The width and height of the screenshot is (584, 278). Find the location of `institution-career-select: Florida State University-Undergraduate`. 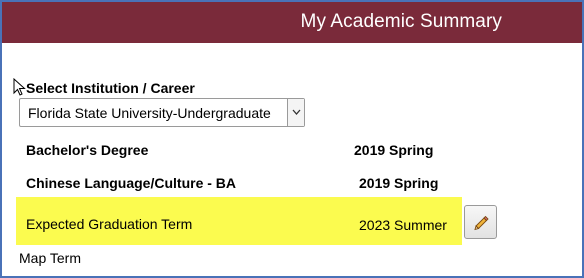

institution-career-select: Florida State University-Undergraduate is located at coordinates (162, 112).